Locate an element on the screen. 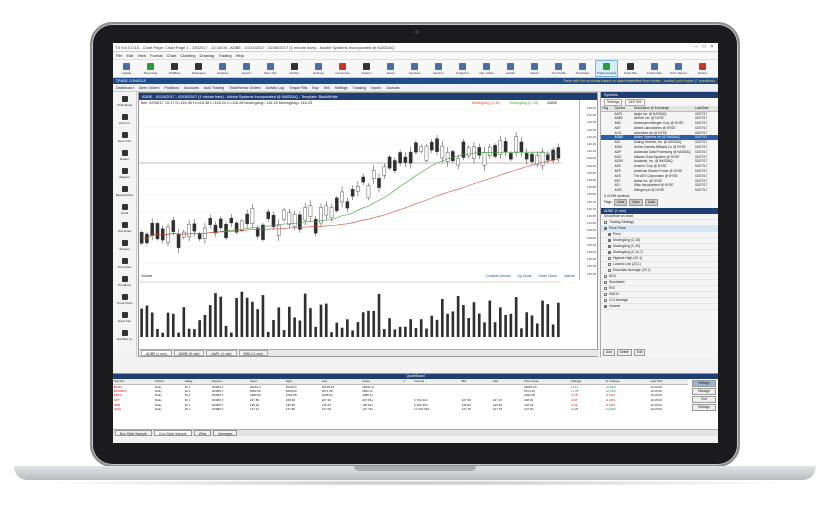 Image resolution: width=830 pixels, height=527 pixels. tool-zoom-out: Zoom Out is located at coordinates (124, 137).